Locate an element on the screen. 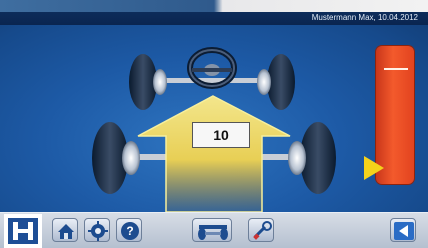 The image size is (428, 248). help-icon: ? is located at coordinates (130, 231).